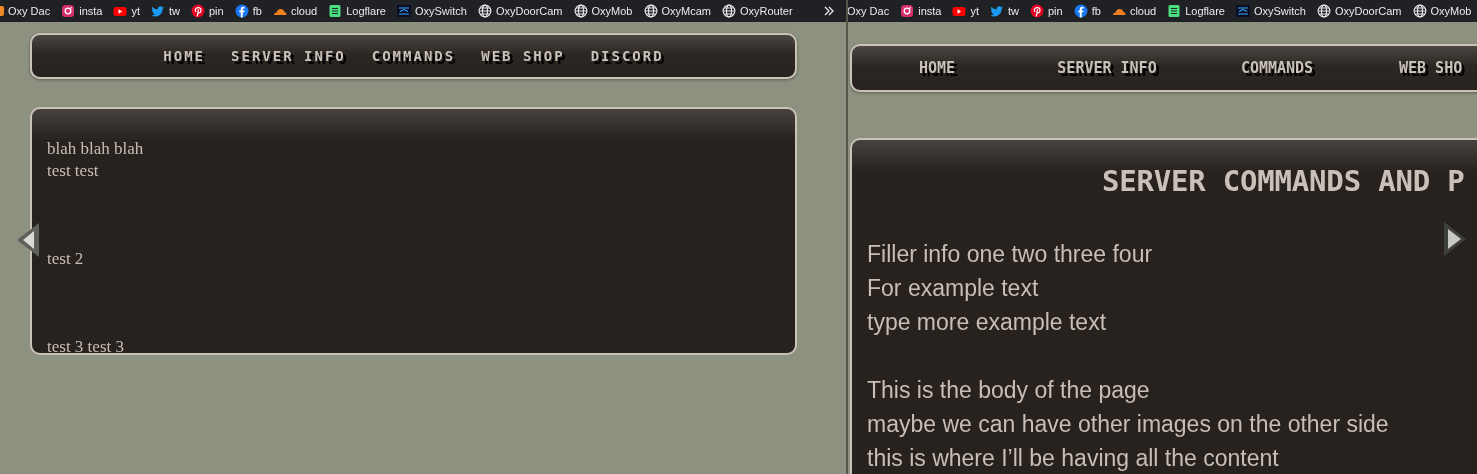 This screenshot has height=474, width=1477. Describe the element at coordinates (829, 11) in the screenshot. I see `overflow-chevron-icon` at that location.